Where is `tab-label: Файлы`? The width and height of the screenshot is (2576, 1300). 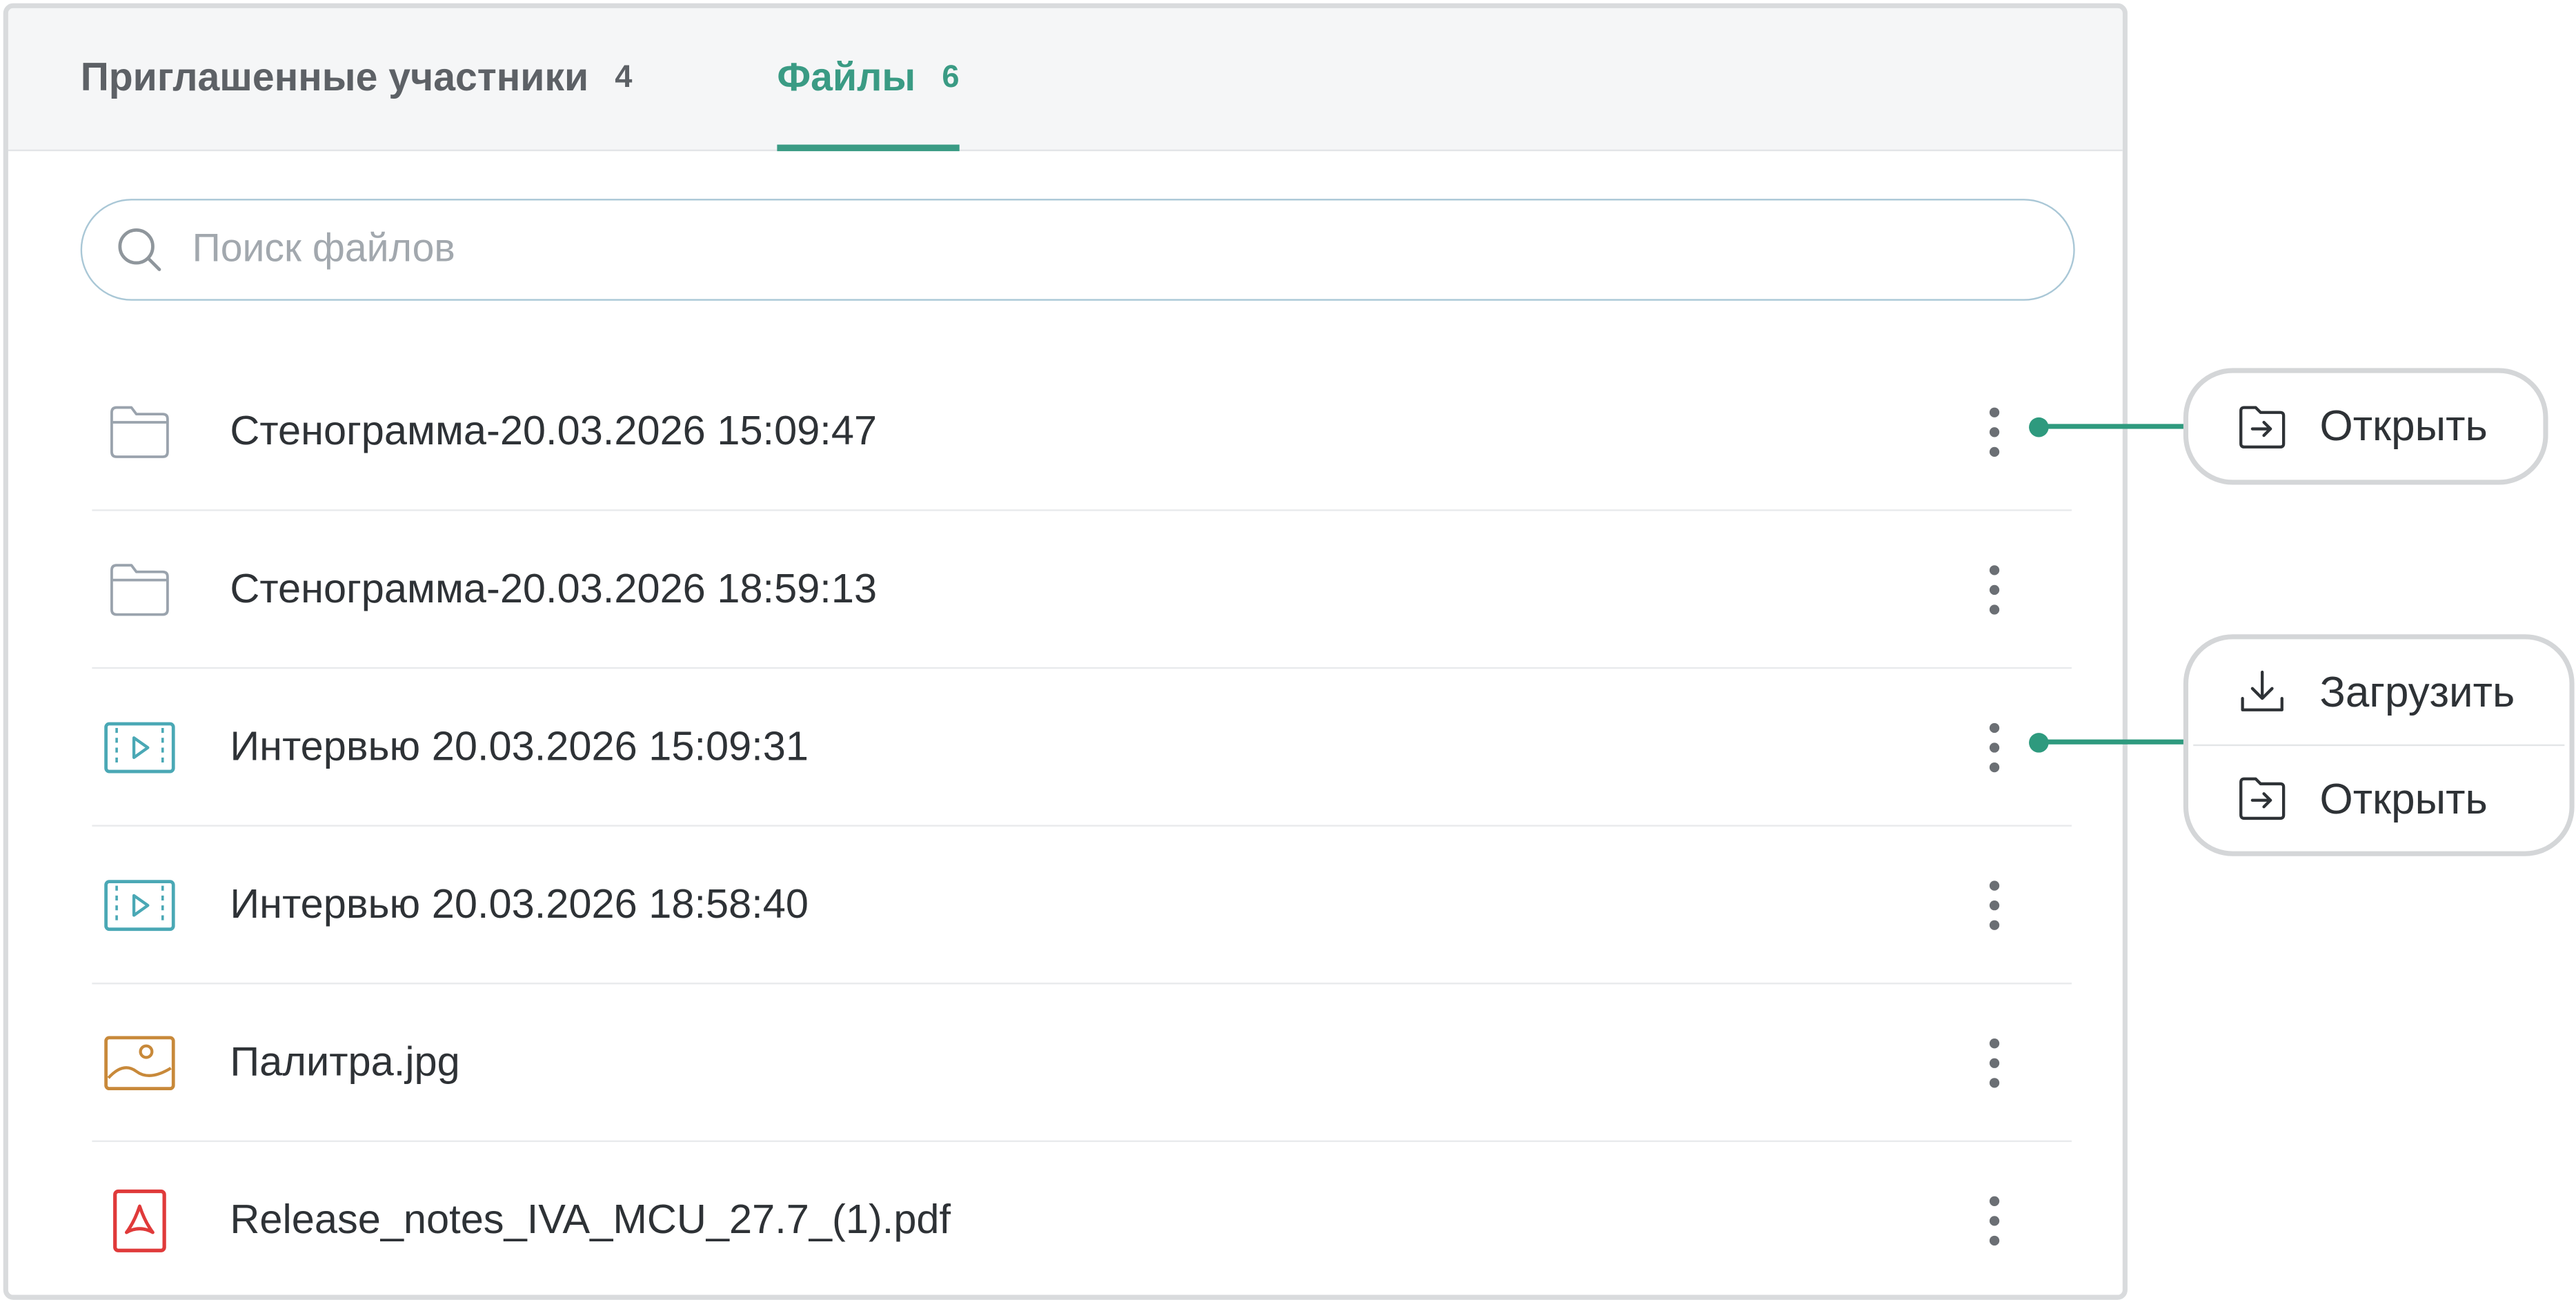
tab-label: Файлы is located at coordinates (846, 78).